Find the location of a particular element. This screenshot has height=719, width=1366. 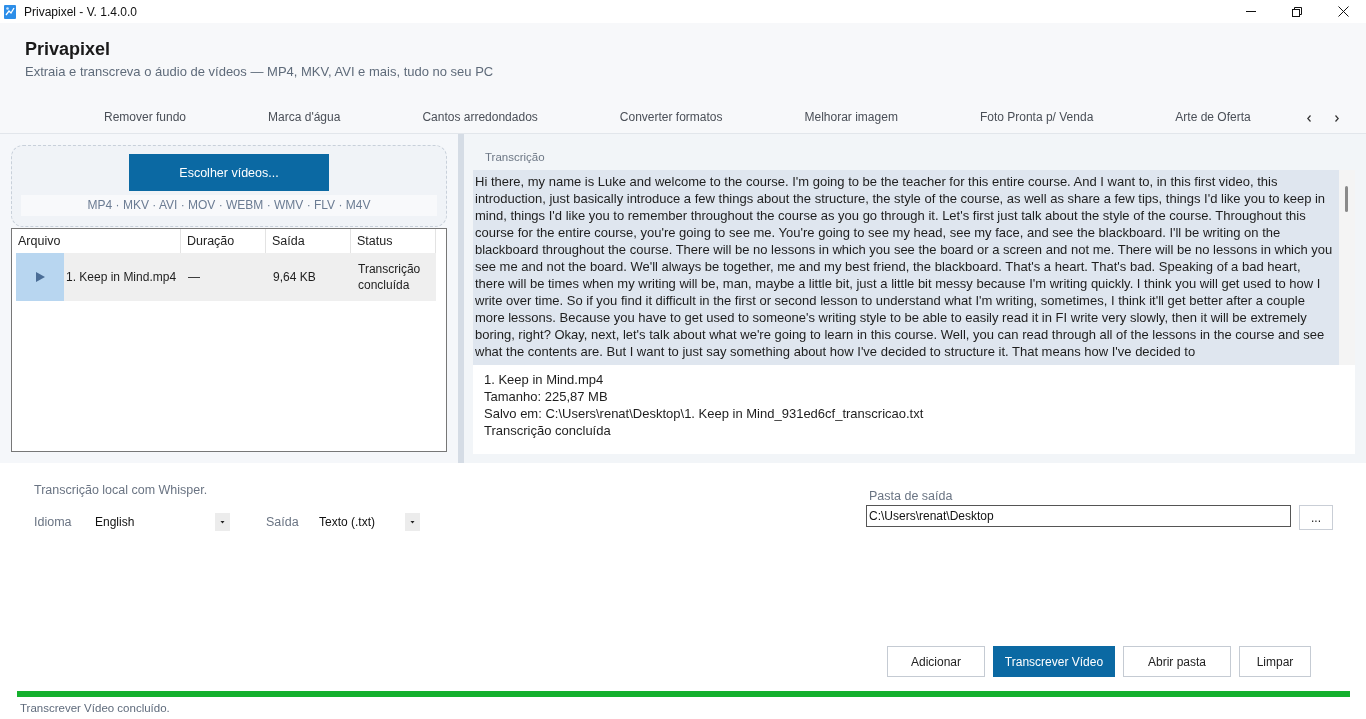

output-folder-field: C:\Users\renat\Desktop is located at coordinates (1078, 516).